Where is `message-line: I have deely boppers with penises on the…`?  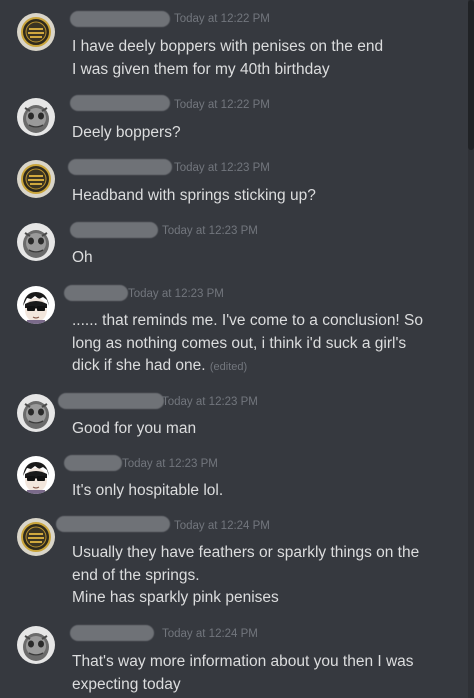
message-line: I have deely boppers with penises on the… is located at coordinates (228, 46).